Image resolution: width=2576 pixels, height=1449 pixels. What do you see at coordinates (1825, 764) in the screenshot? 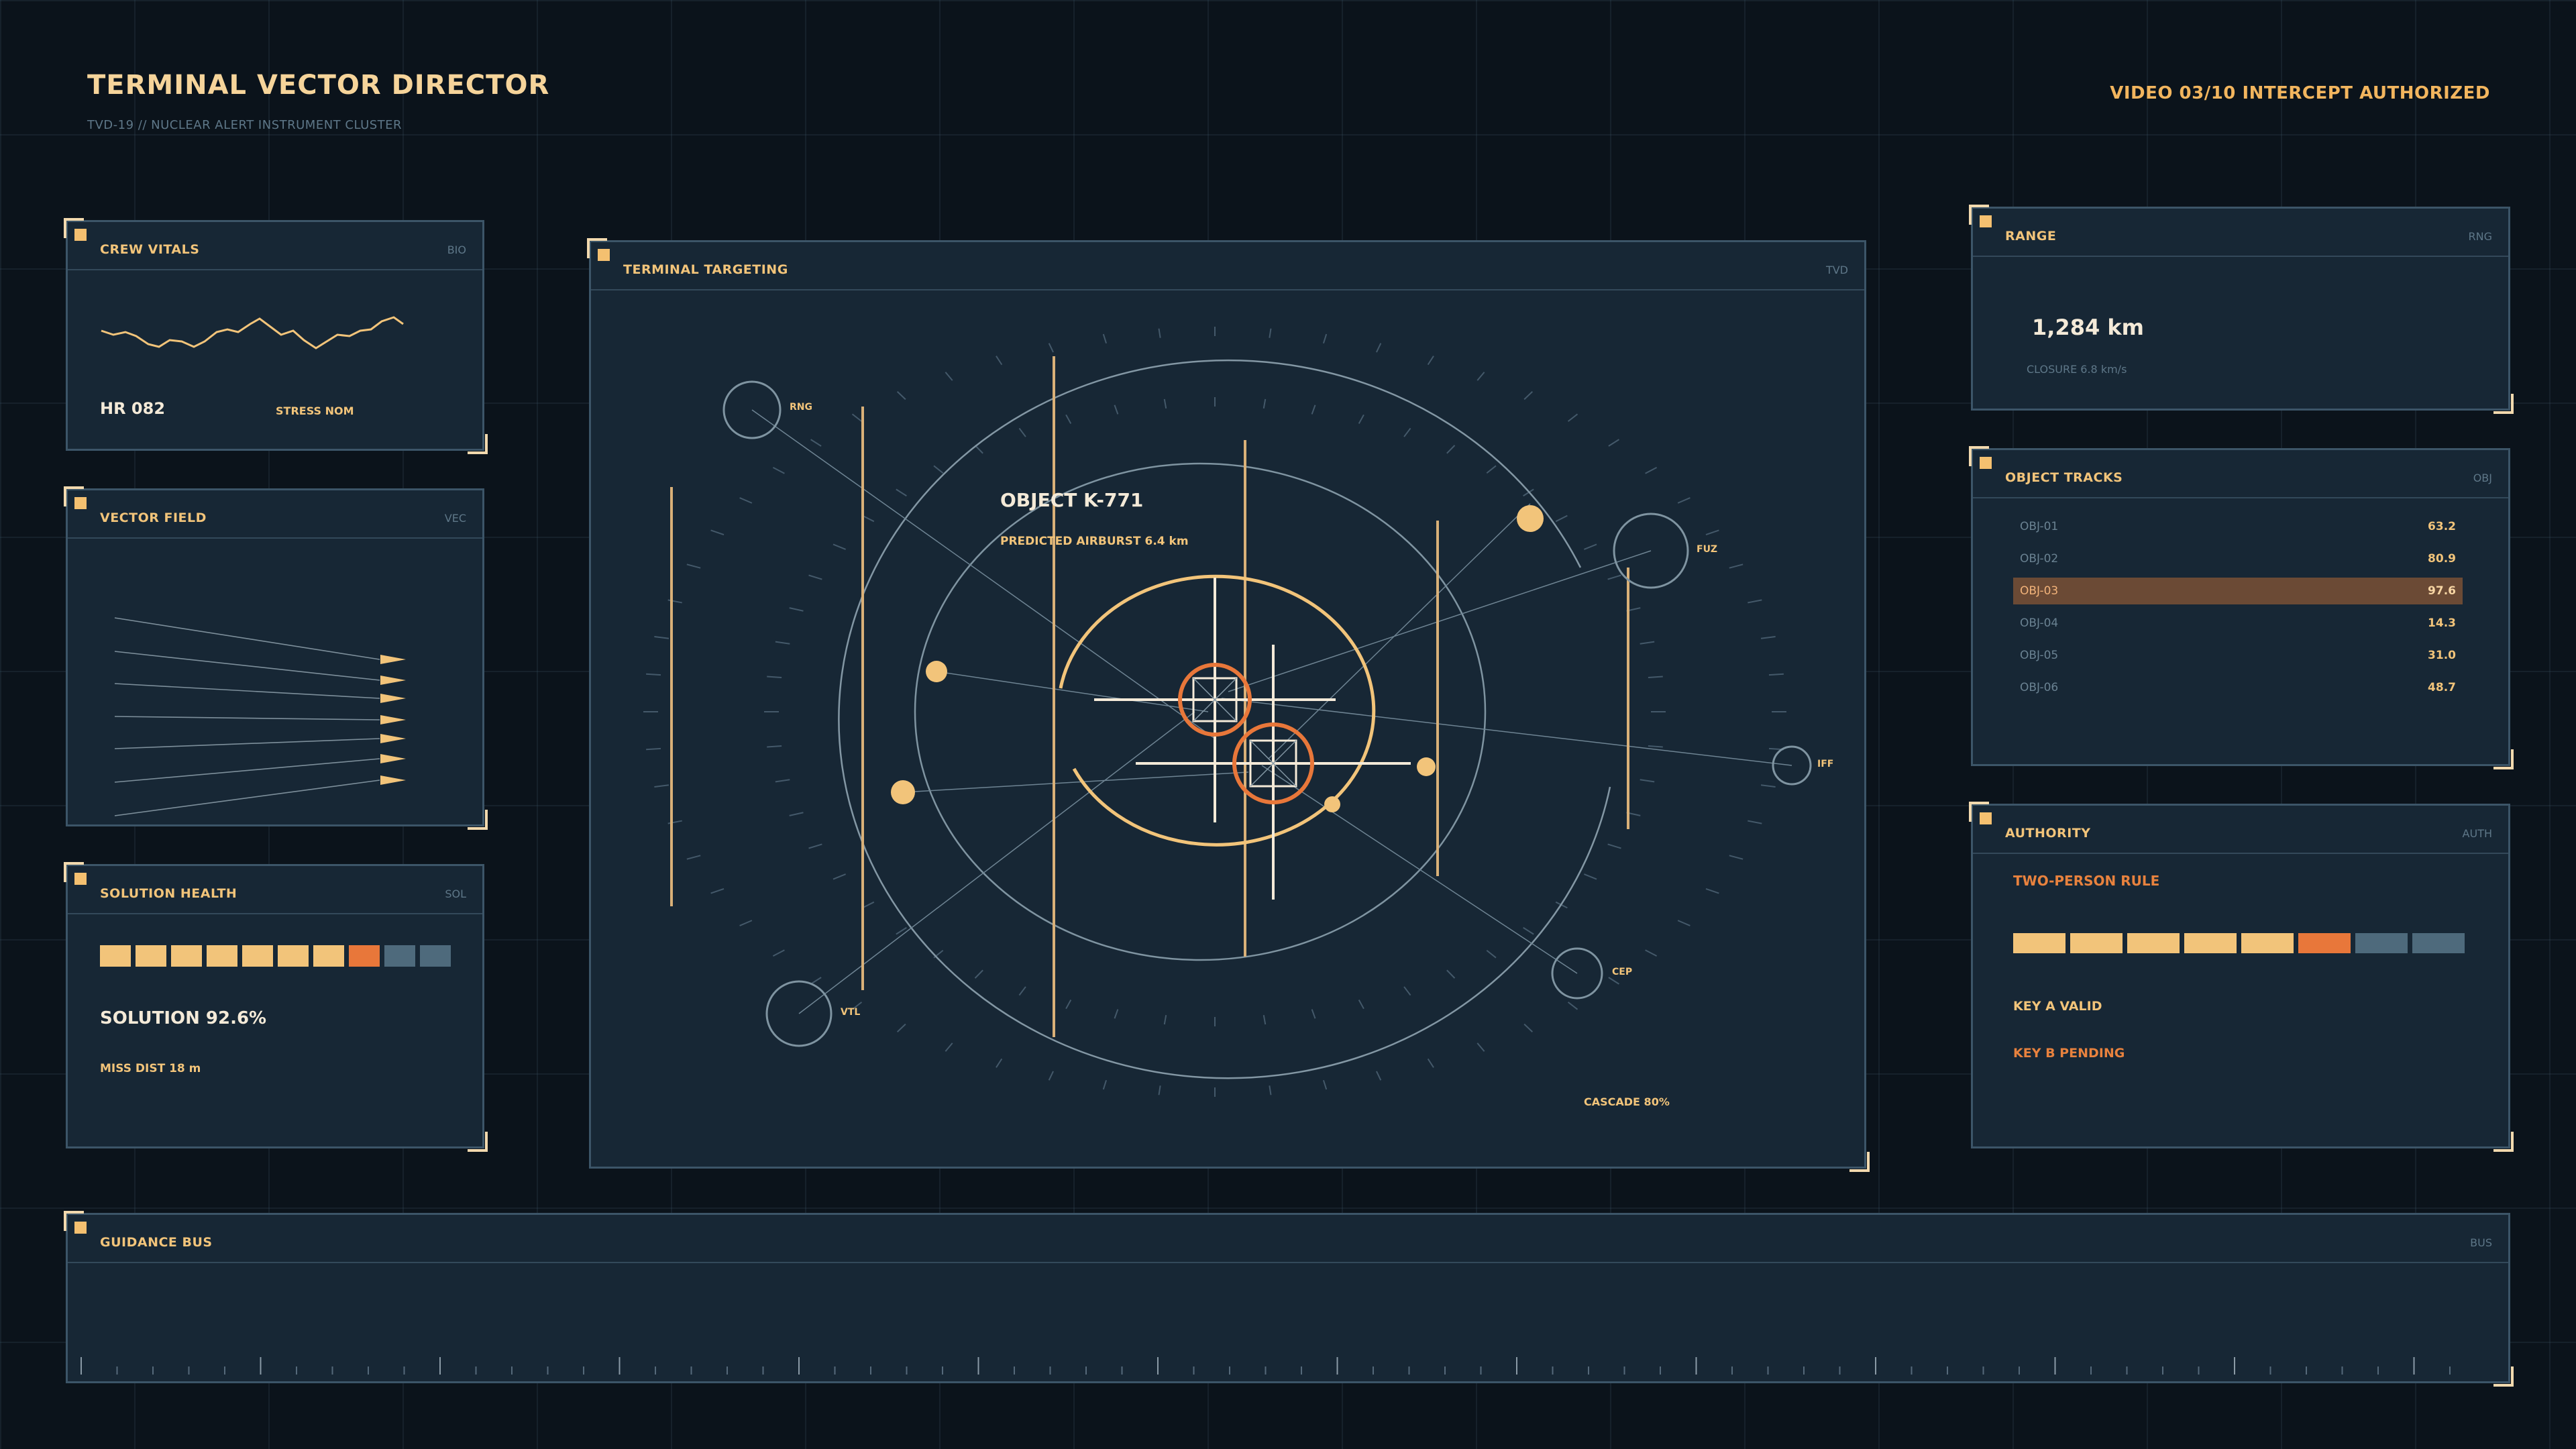
I see `iff-label: IFF` at bounding box center [1825, 764].